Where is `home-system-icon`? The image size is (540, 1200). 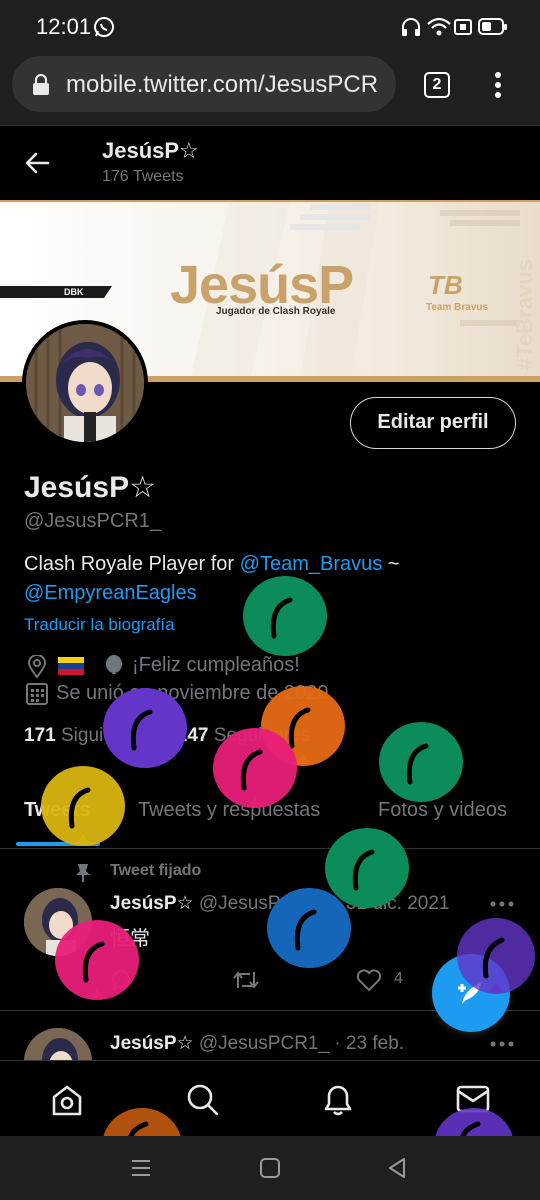 home-system-icon is located at coordinates (270, 1168).